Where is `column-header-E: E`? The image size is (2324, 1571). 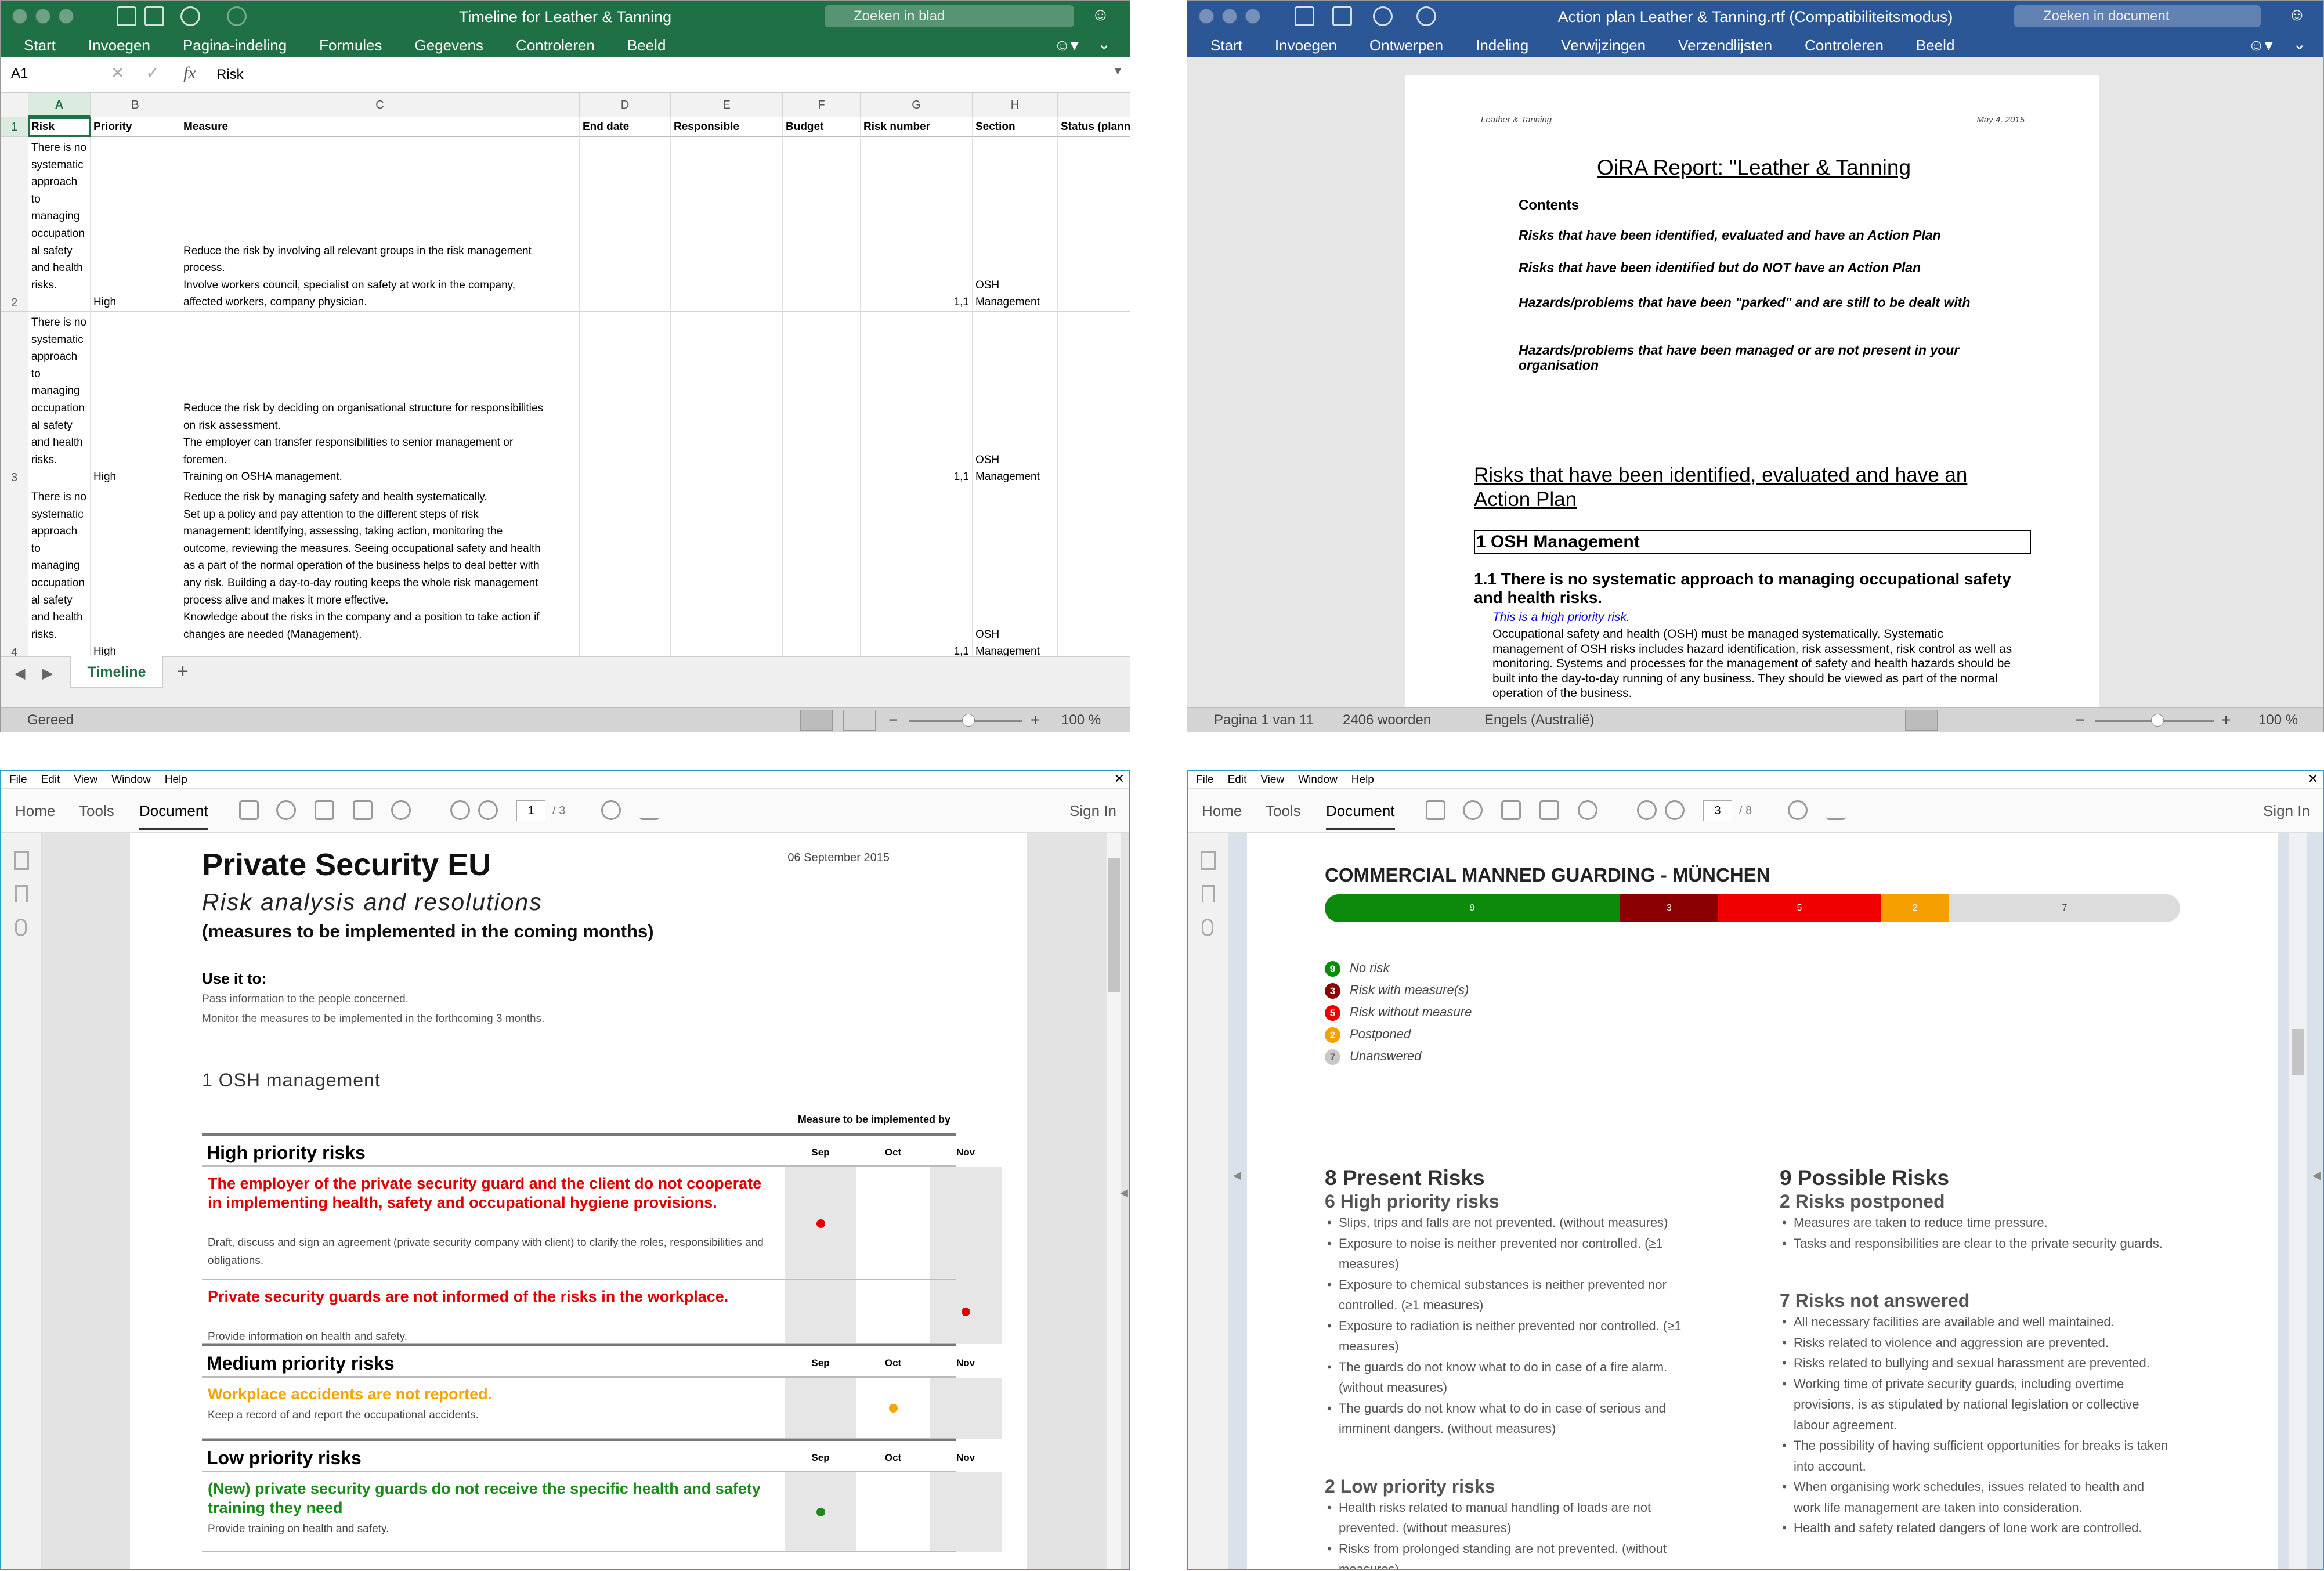 column-header-E: E is located at coordinates (727, 105).